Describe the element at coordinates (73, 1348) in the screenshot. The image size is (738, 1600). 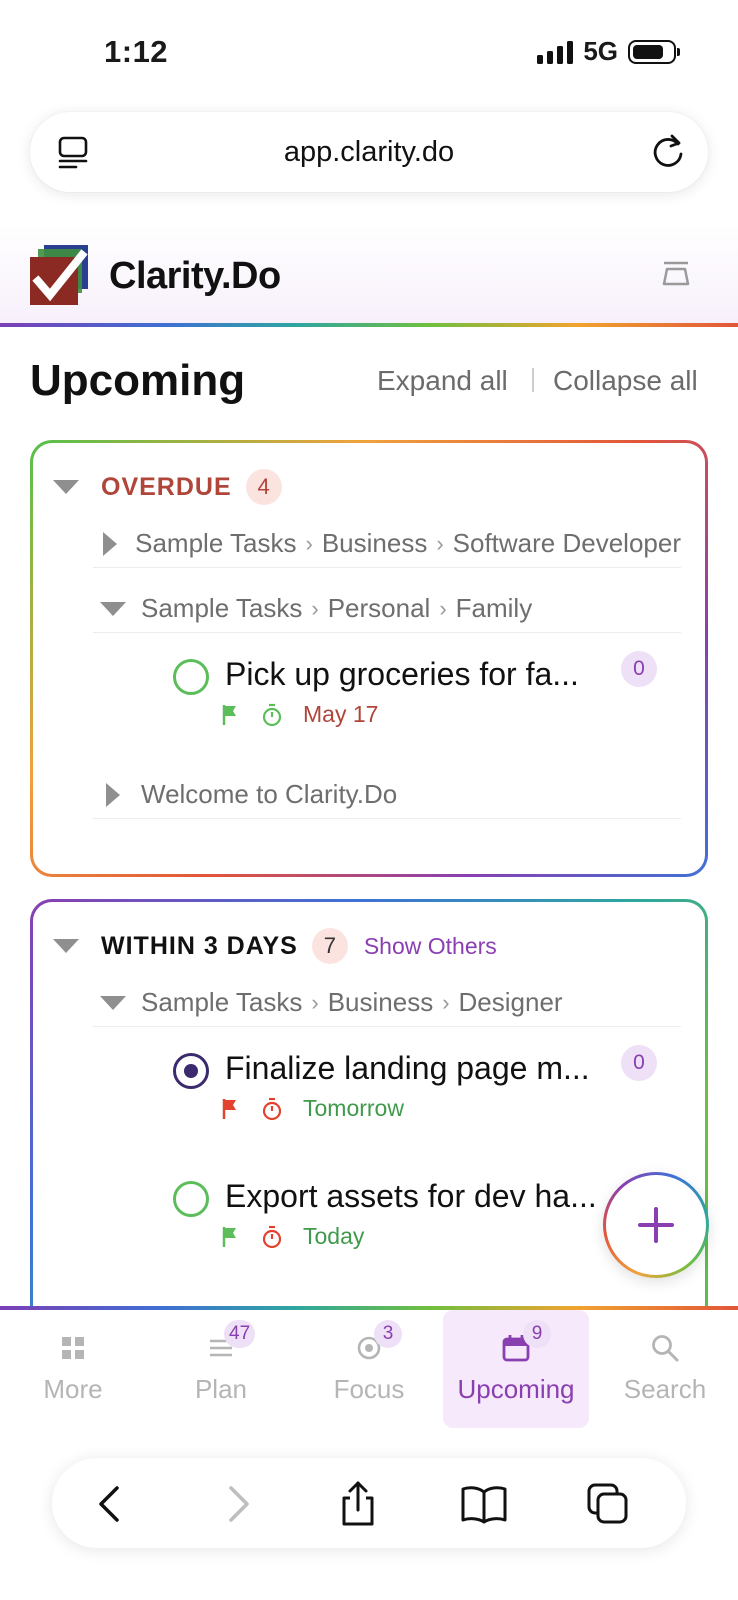
I see `grid-icon` at that location.